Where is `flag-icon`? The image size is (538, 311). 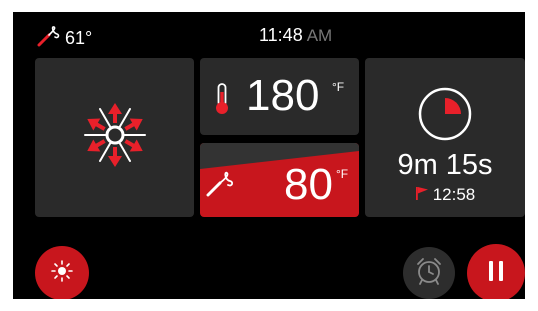
flag-icon is located at coordinates (422, 195).